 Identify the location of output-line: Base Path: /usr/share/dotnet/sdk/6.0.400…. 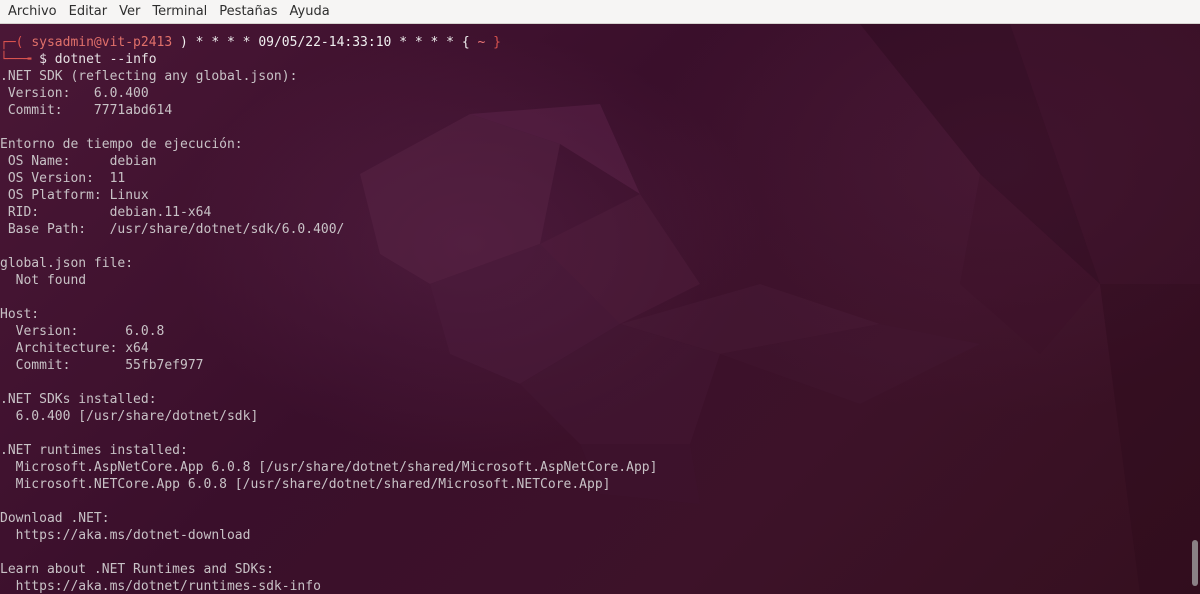
(172, 229).